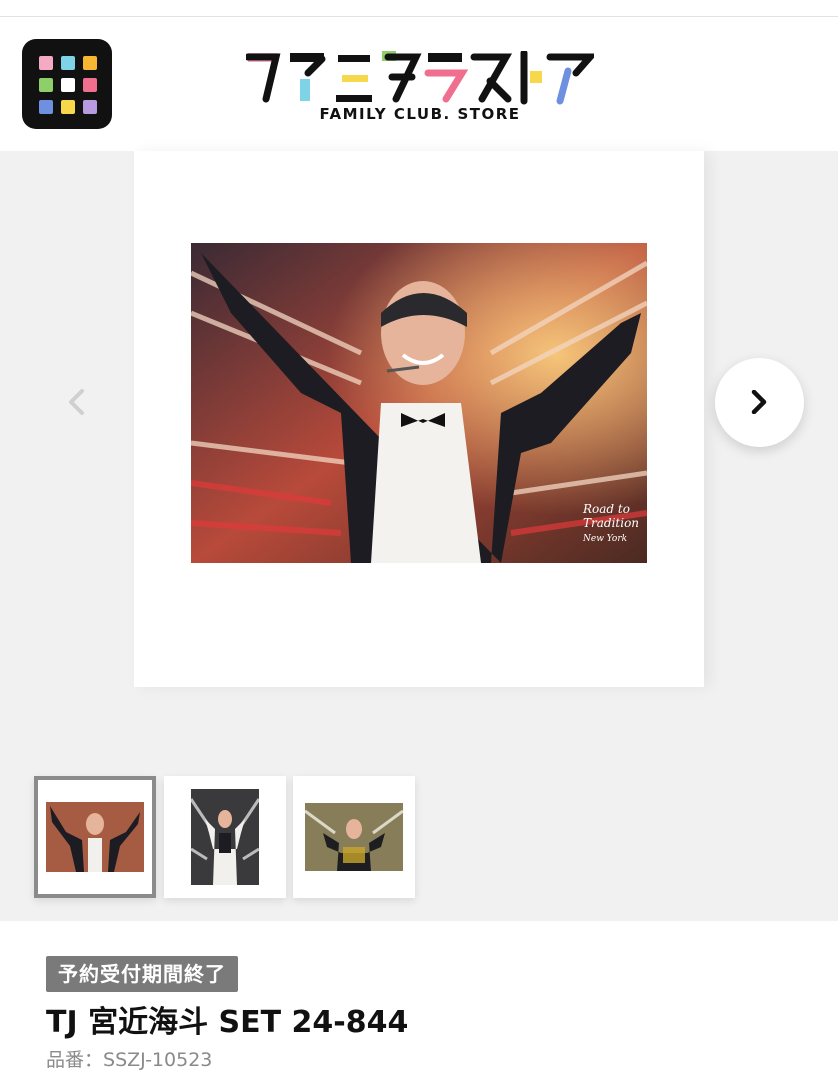 The width and height of the screenshot is (838, 1080). What do you see at coordinates (420, 99) in the screenshot?
I see `site-logo` at bounding box center [420, 99].